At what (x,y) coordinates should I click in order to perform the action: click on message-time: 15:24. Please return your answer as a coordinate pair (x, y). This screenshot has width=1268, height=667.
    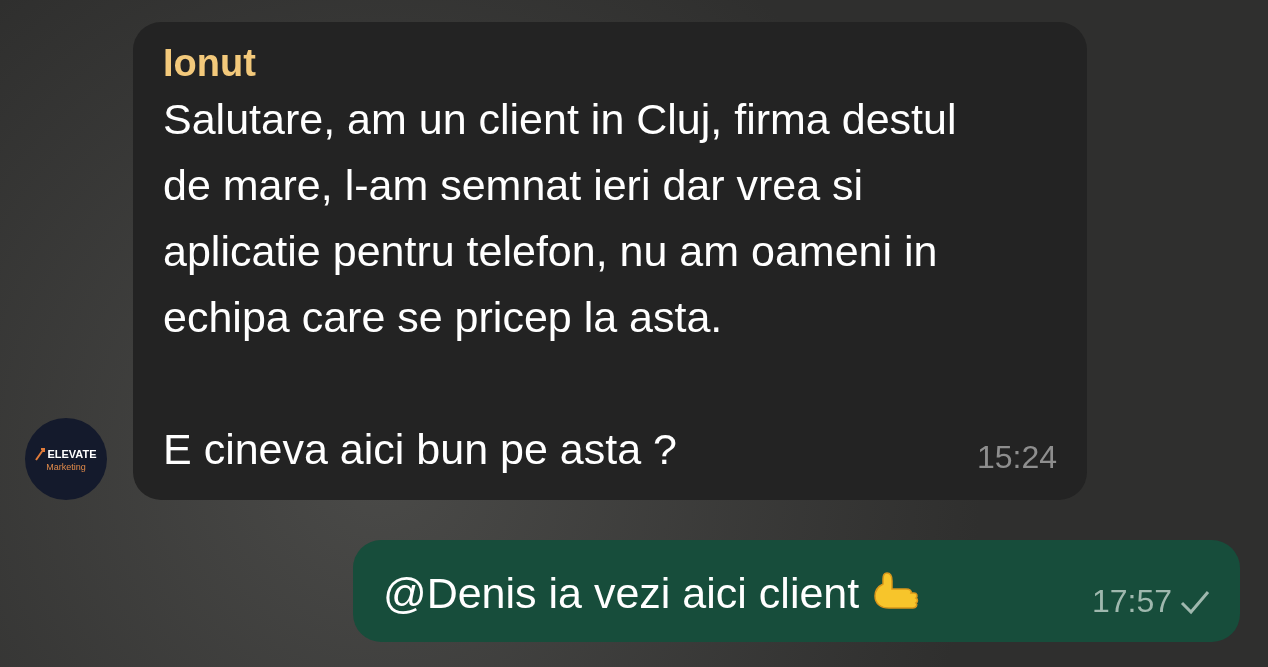
    Looking at the image, I should click on (1016, 457).